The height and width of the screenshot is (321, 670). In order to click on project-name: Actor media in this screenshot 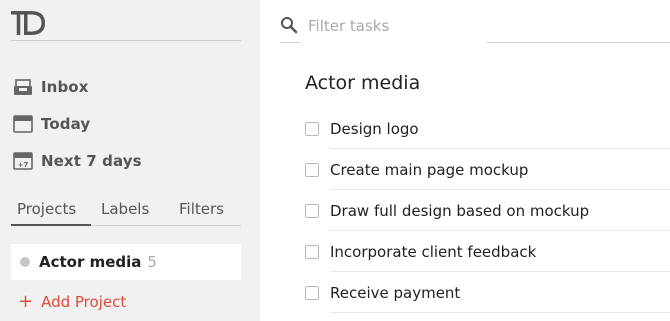, I will do `click(90, 262)`.